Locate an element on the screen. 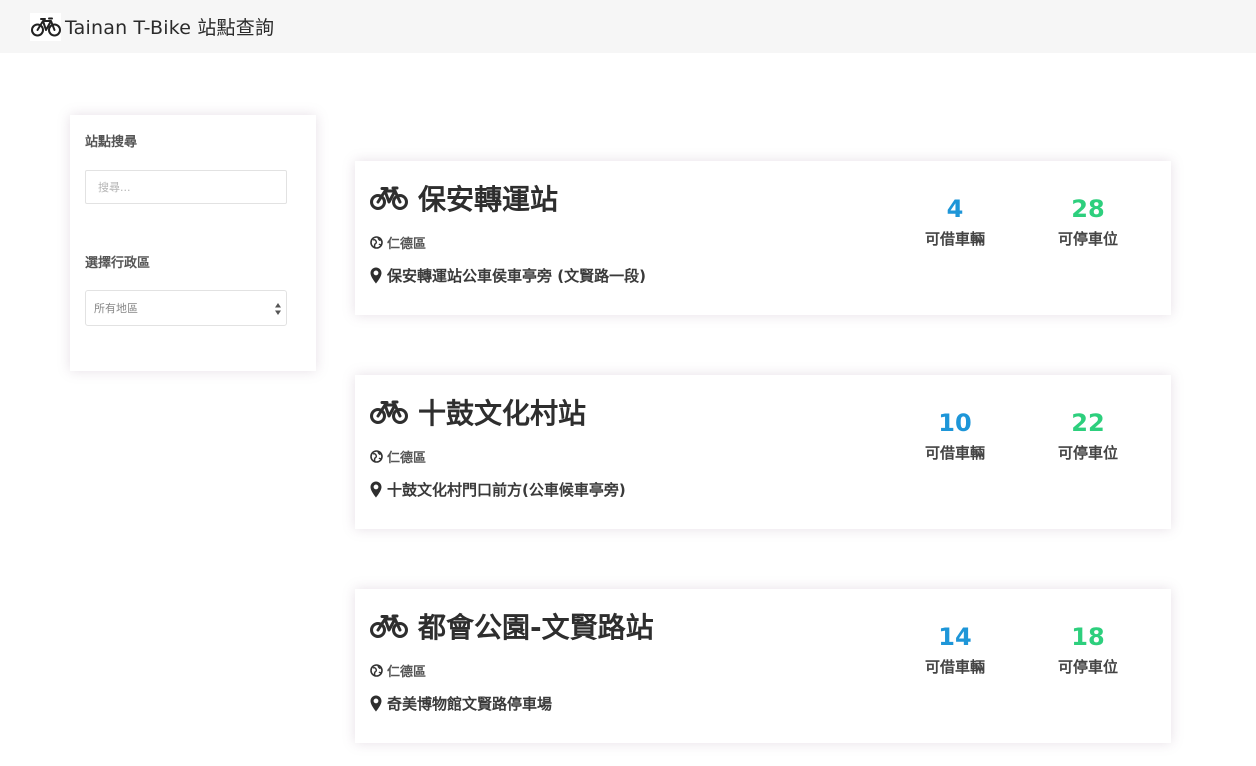 Image resolution: width=1256 pixels, height=766 pixels. empty-docks-count: 28 is located at coordinates (1088, 209).